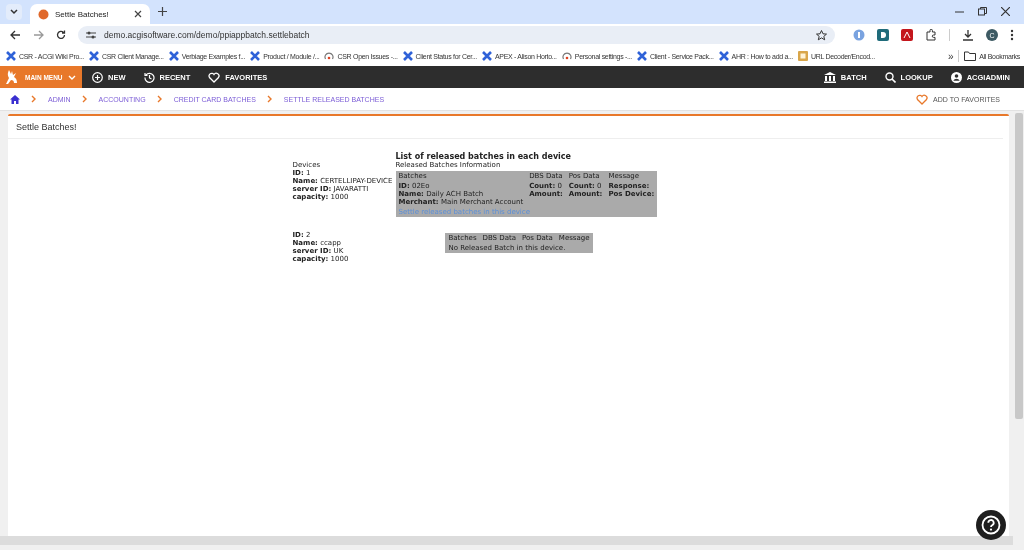 The width and height of the screenshot is (1024, 550). I want to click on user-icon, so click(956, 77).